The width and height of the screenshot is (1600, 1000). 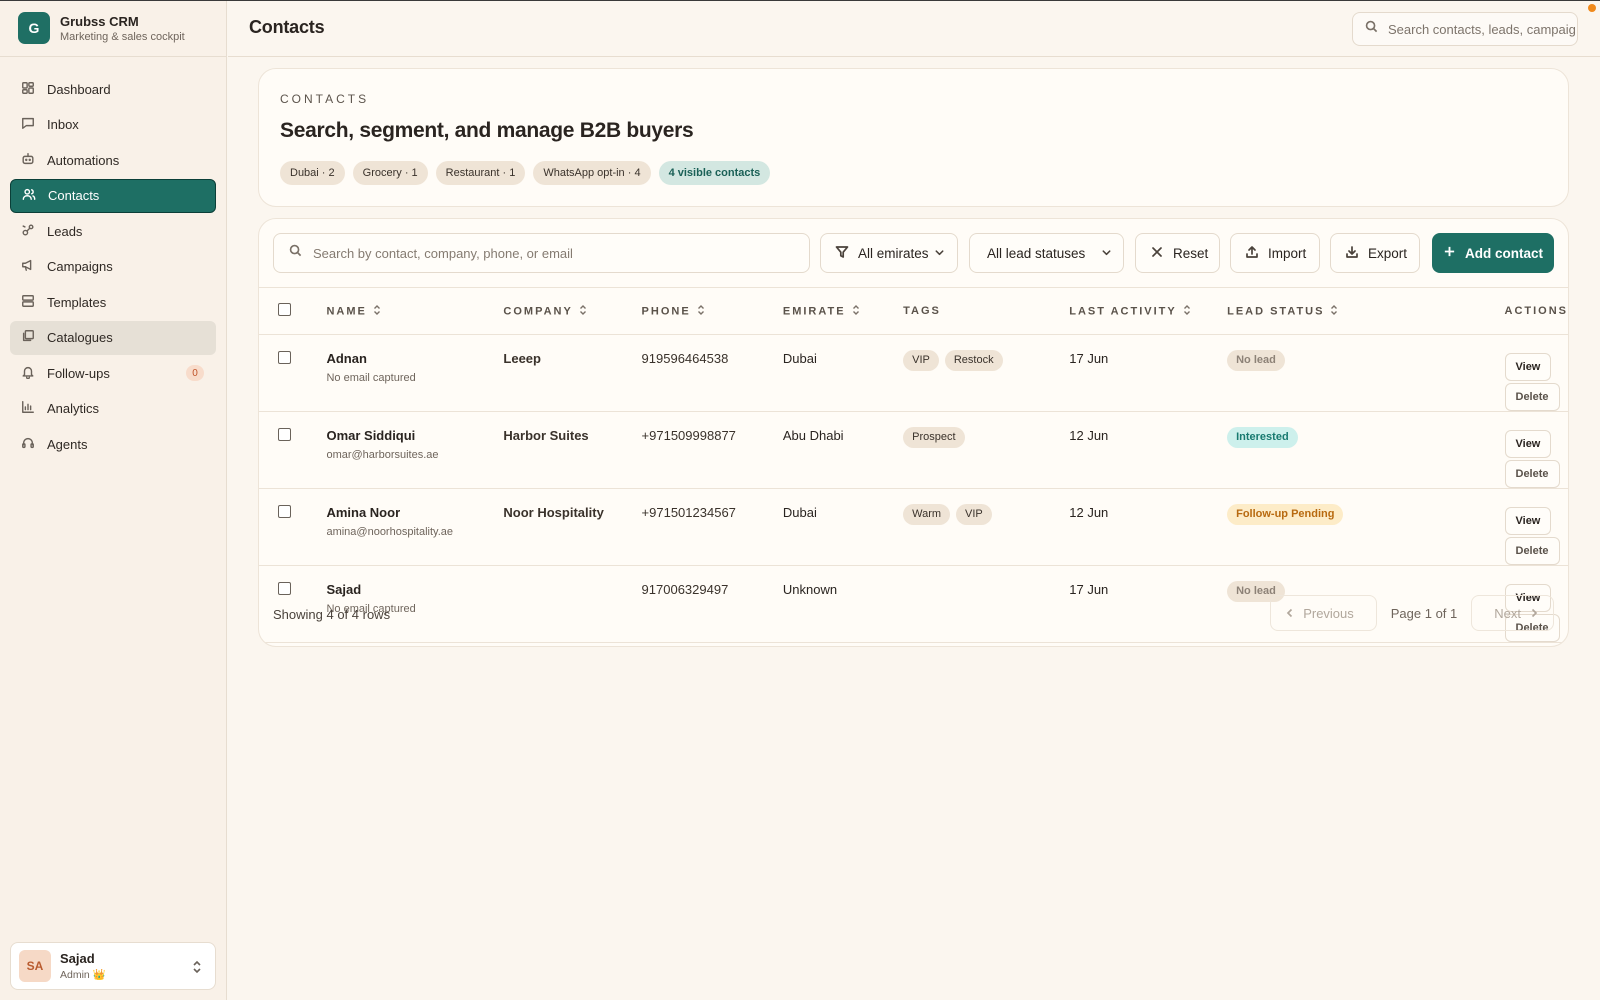 What do you see at coordinates (28, 160) in the screenshot?
I see `bot-icon` at bounding box center [28, 160].